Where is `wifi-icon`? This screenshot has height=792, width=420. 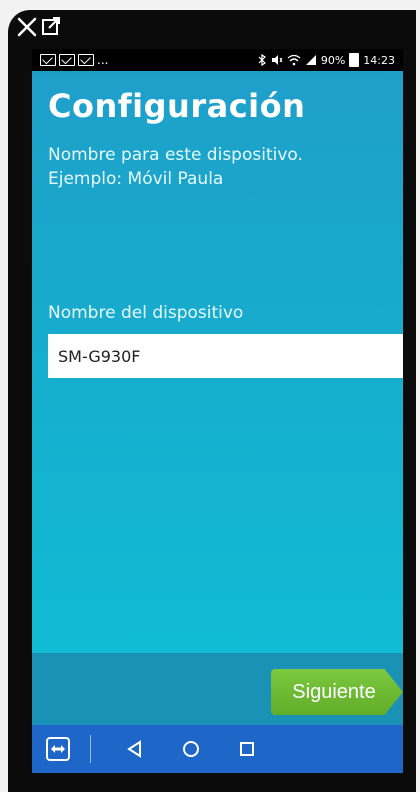 wifi-icon is located at coordinates (294, 60).